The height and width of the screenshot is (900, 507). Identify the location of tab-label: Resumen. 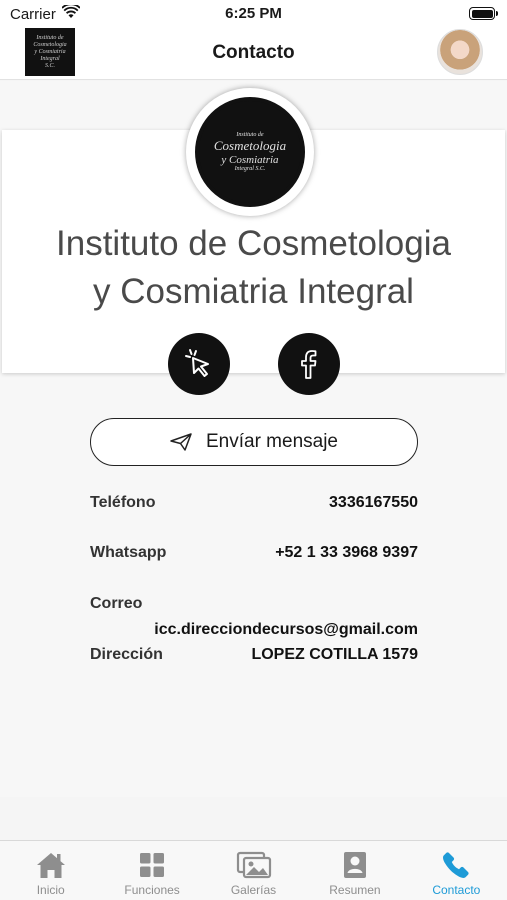
(355, 890).